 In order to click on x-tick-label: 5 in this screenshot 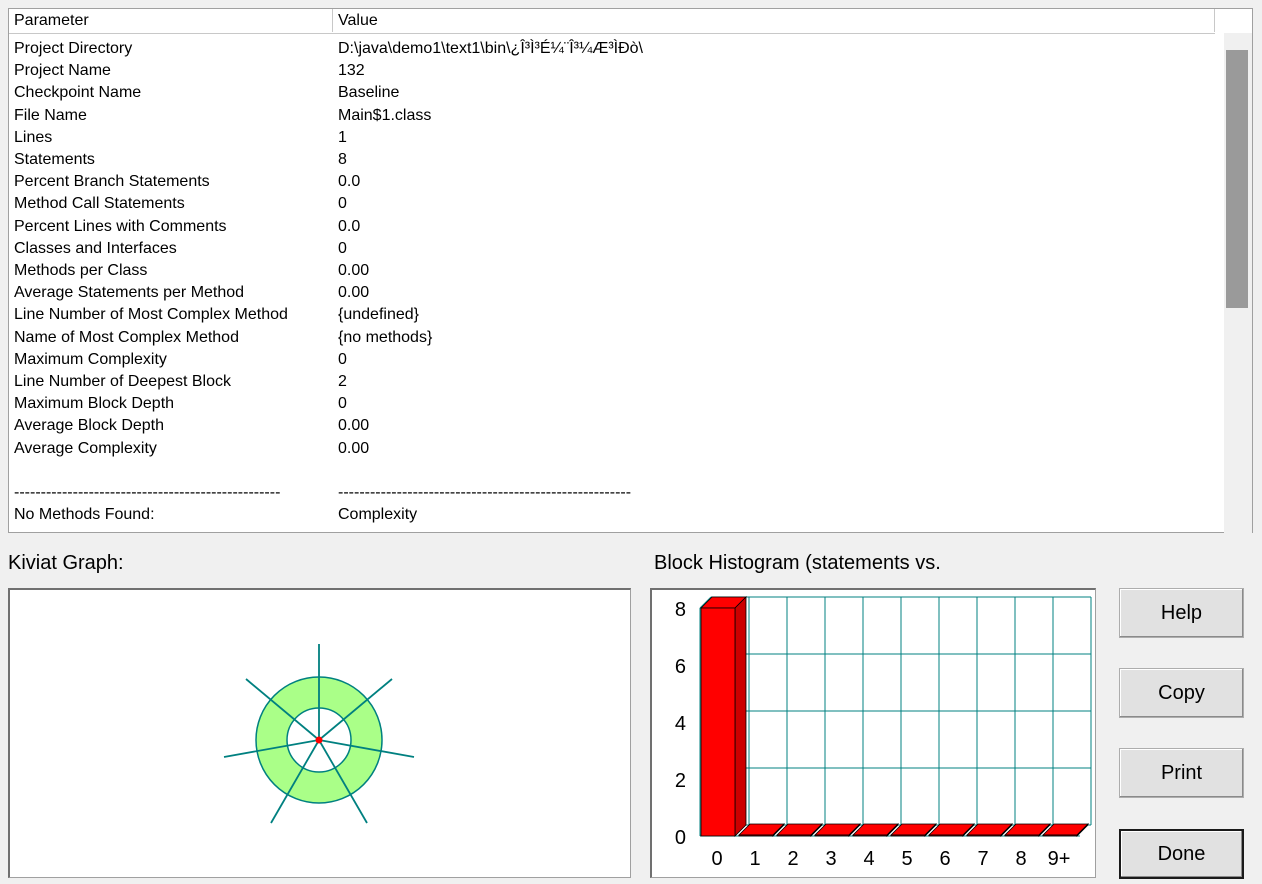, I will do `click(906, 859)`.